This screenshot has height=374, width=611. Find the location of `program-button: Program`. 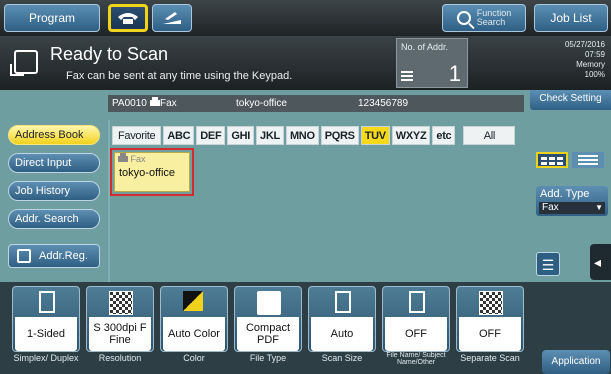

program-button: Program is located at coordinates (52, 18).